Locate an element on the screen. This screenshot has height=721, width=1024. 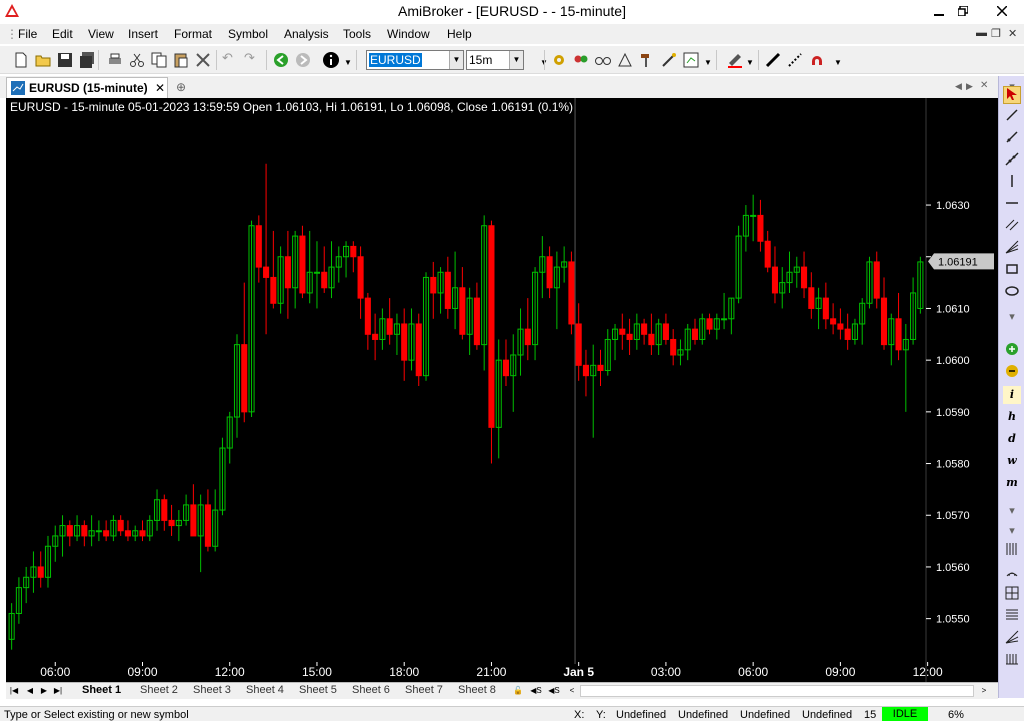
sheet-tab-7: Sheet 7 is located at coordinates (424, 690).